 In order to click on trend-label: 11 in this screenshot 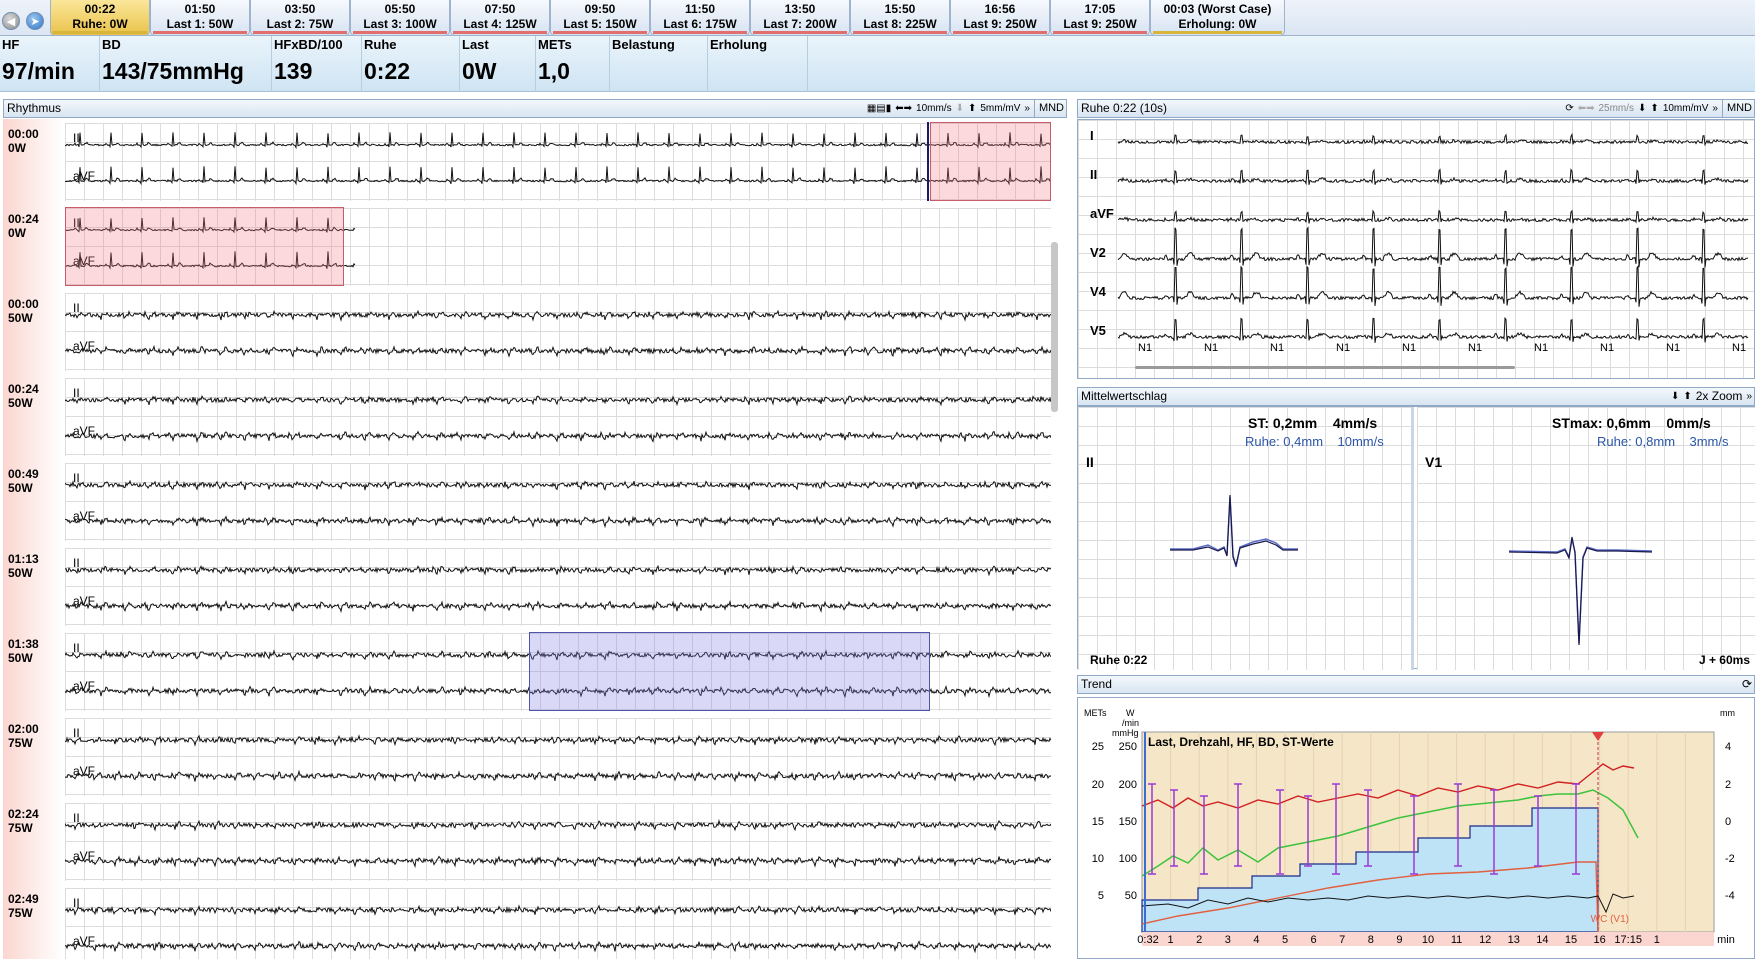, I will do `click(1456, 940)`.